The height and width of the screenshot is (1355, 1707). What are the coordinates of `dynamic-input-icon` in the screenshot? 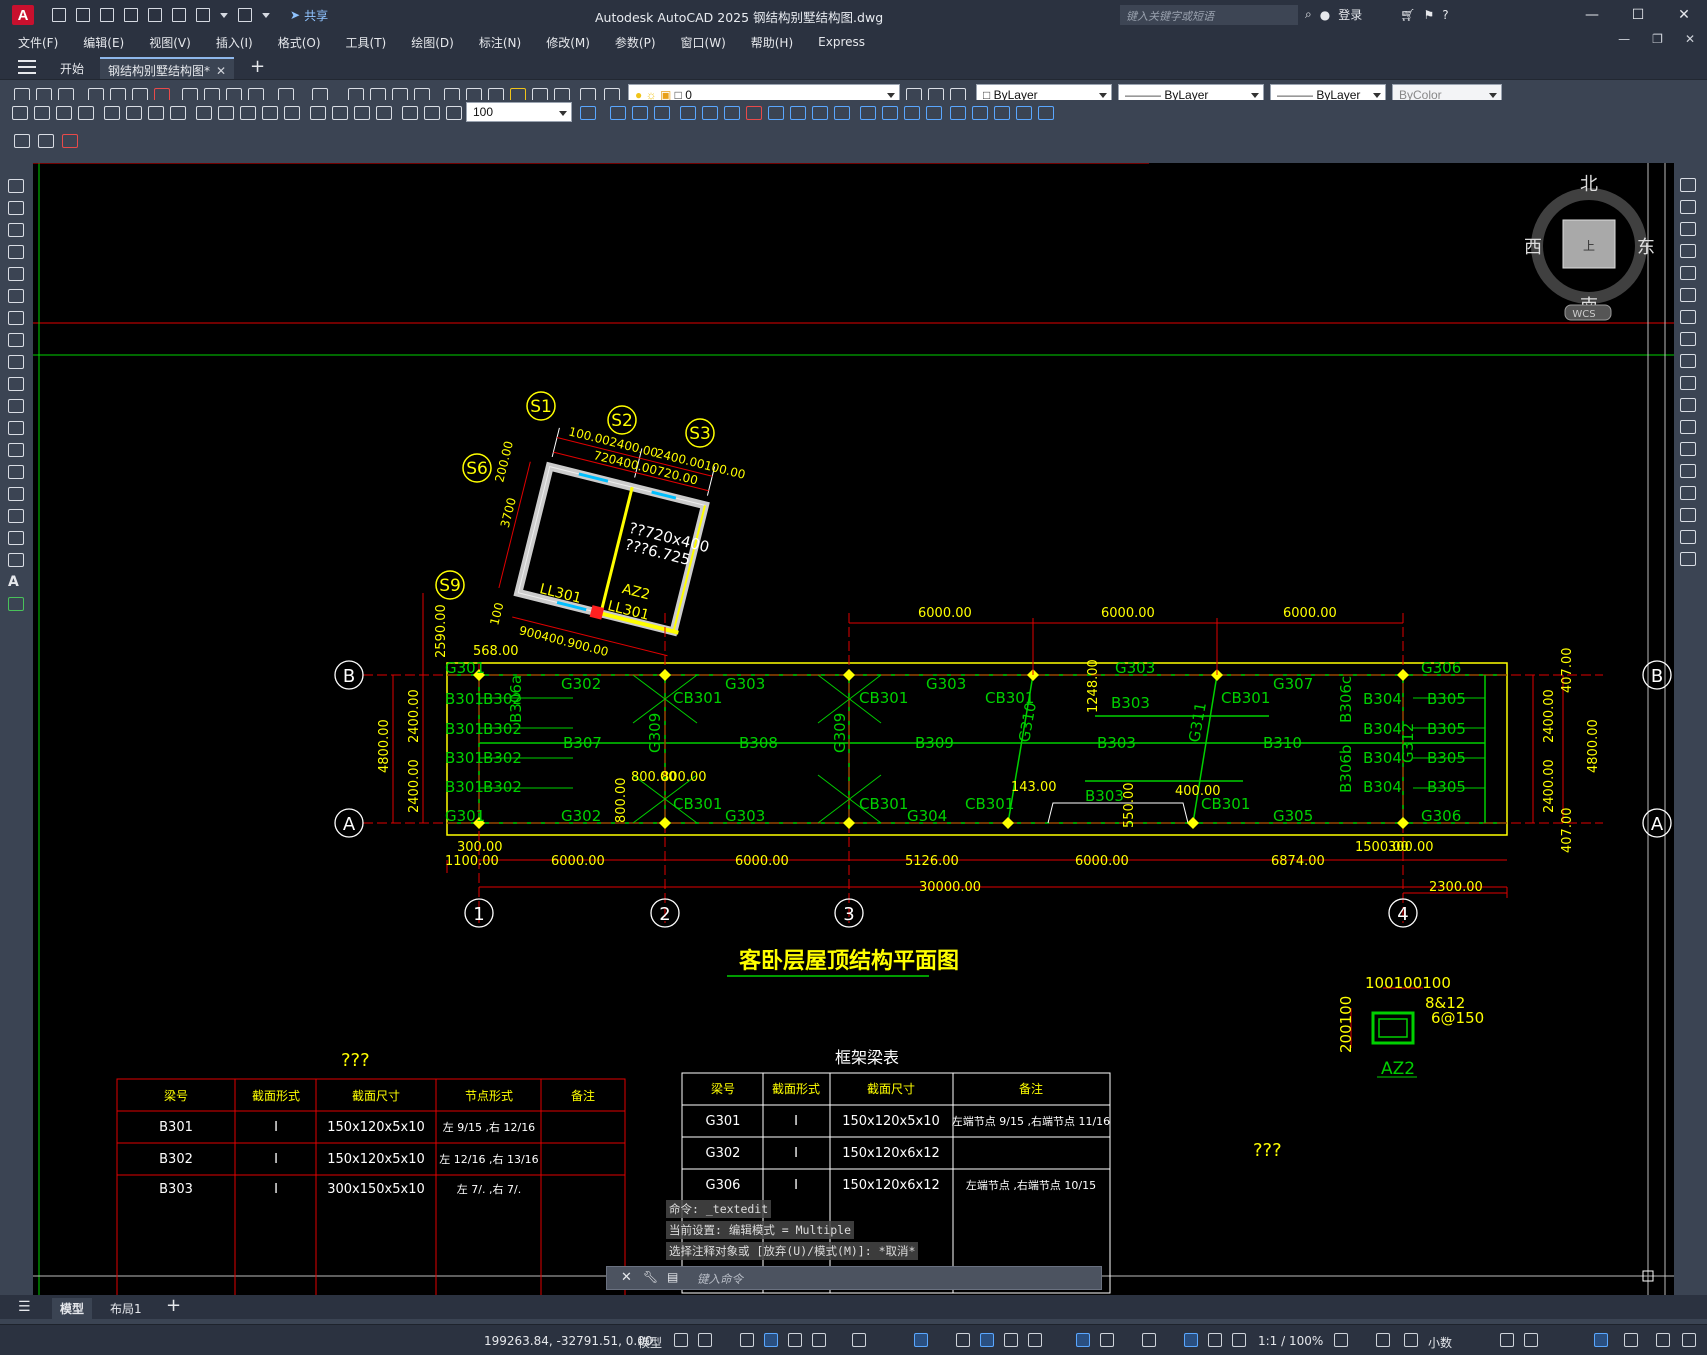 It's located at (771, 1340).